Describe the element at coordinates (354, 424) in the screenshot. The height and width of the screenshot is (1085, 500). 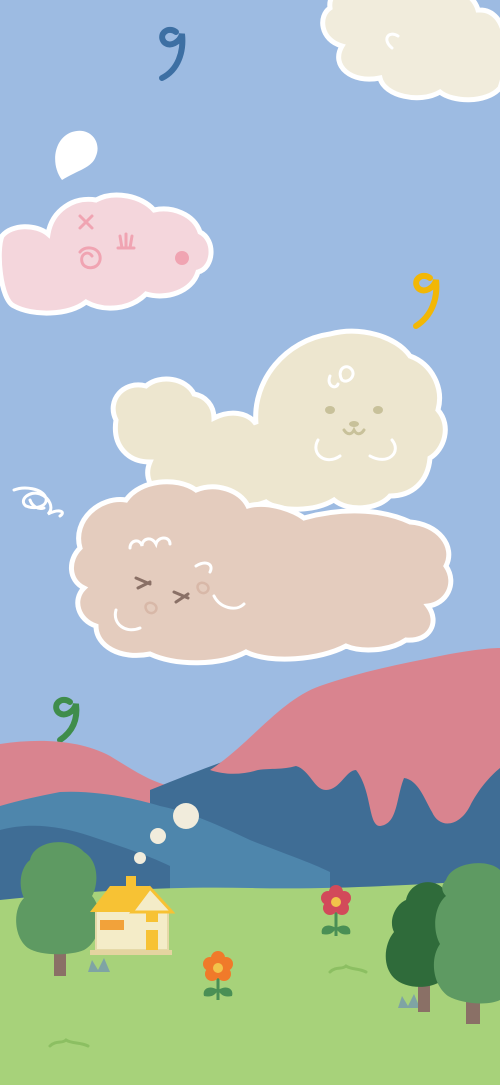
I see `cream-puppy-nose` at that location.